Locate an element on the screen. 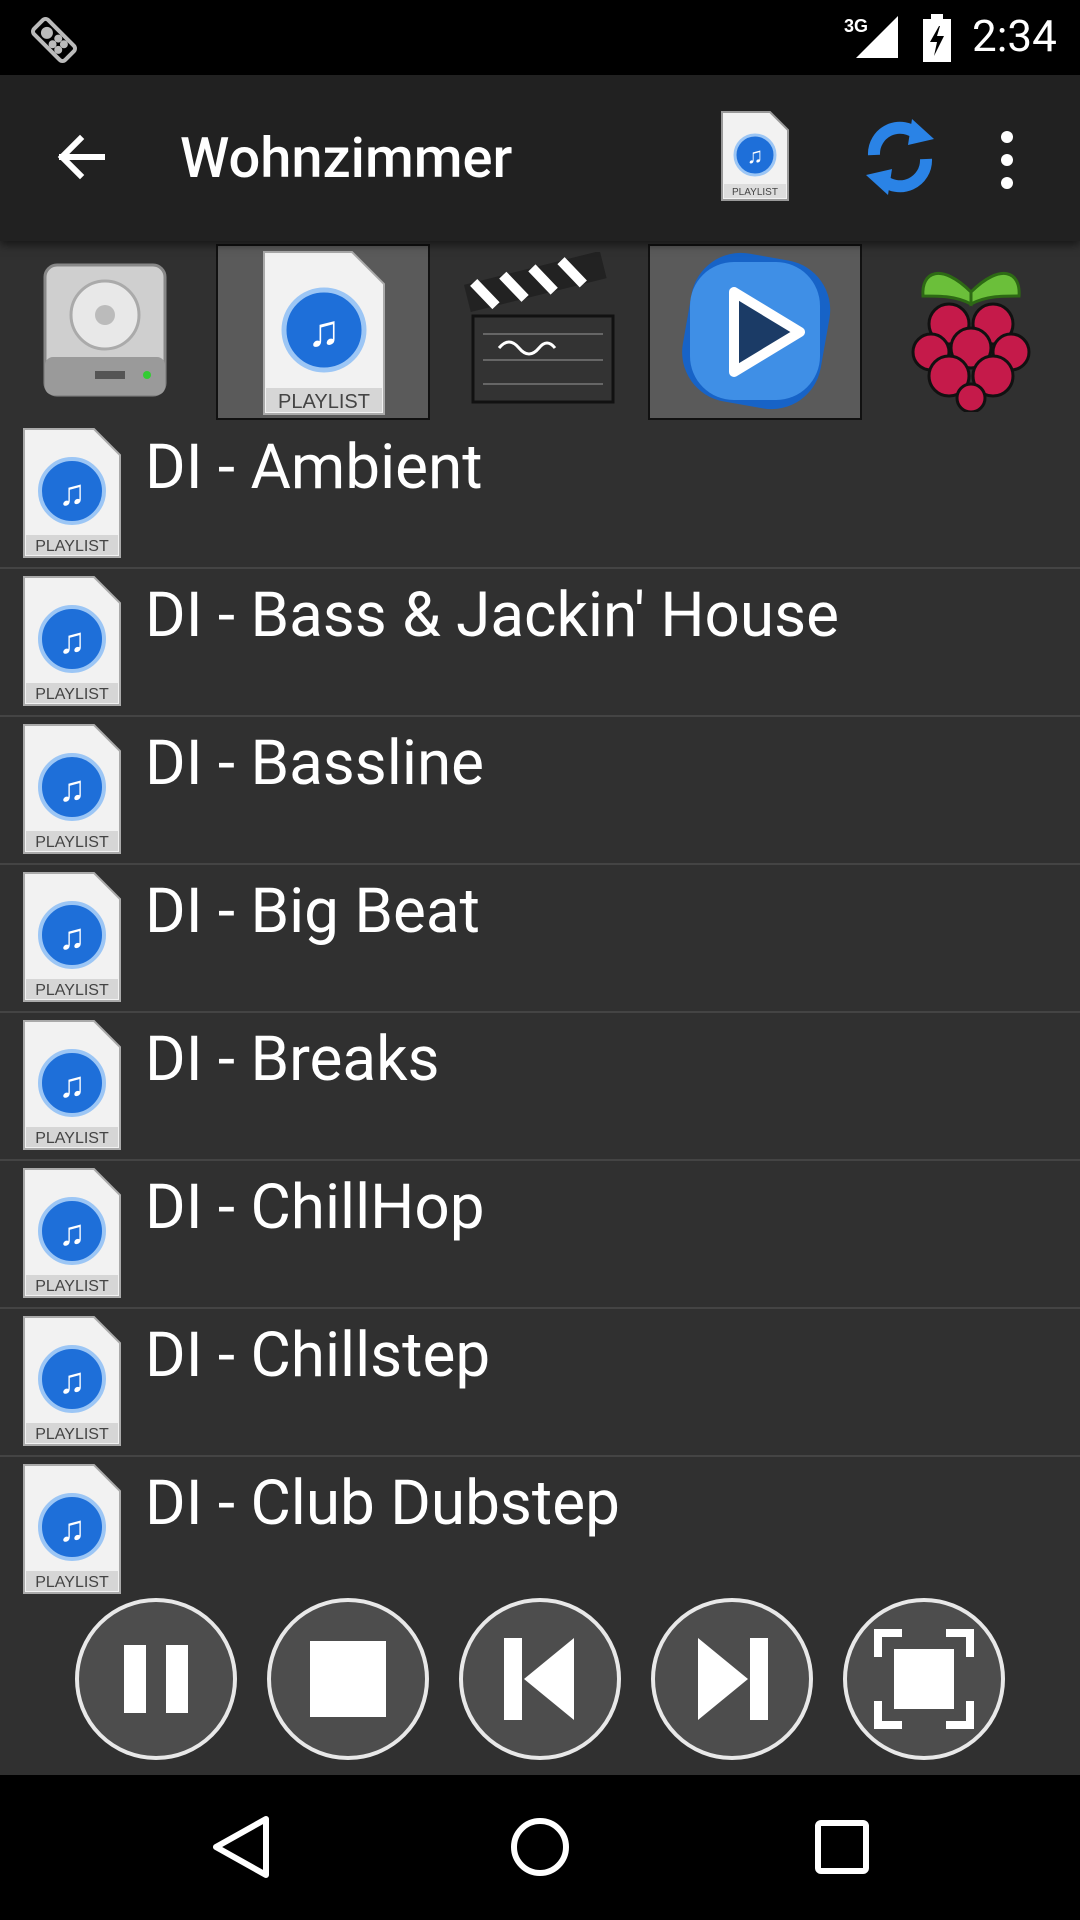  system-nav-bar is located at coordinates (540, 1847).